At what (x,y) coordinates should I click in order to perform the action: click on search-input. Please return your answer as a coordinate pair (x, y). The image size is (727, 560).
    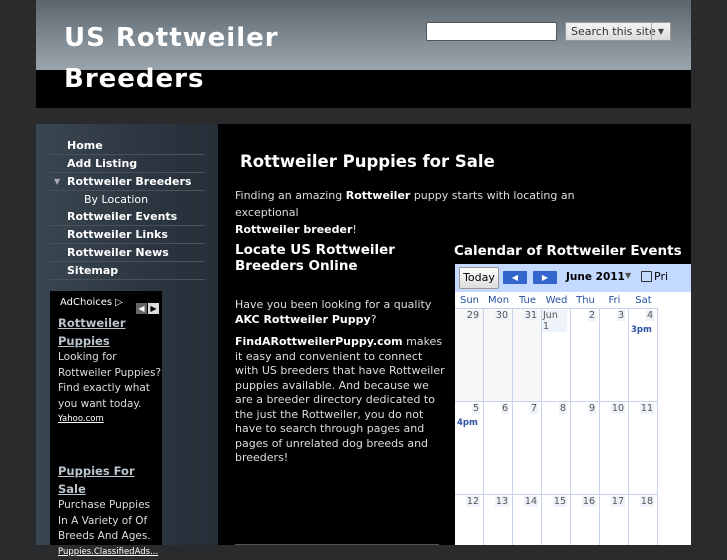
    Looking at the image, I should click on (491, 31).